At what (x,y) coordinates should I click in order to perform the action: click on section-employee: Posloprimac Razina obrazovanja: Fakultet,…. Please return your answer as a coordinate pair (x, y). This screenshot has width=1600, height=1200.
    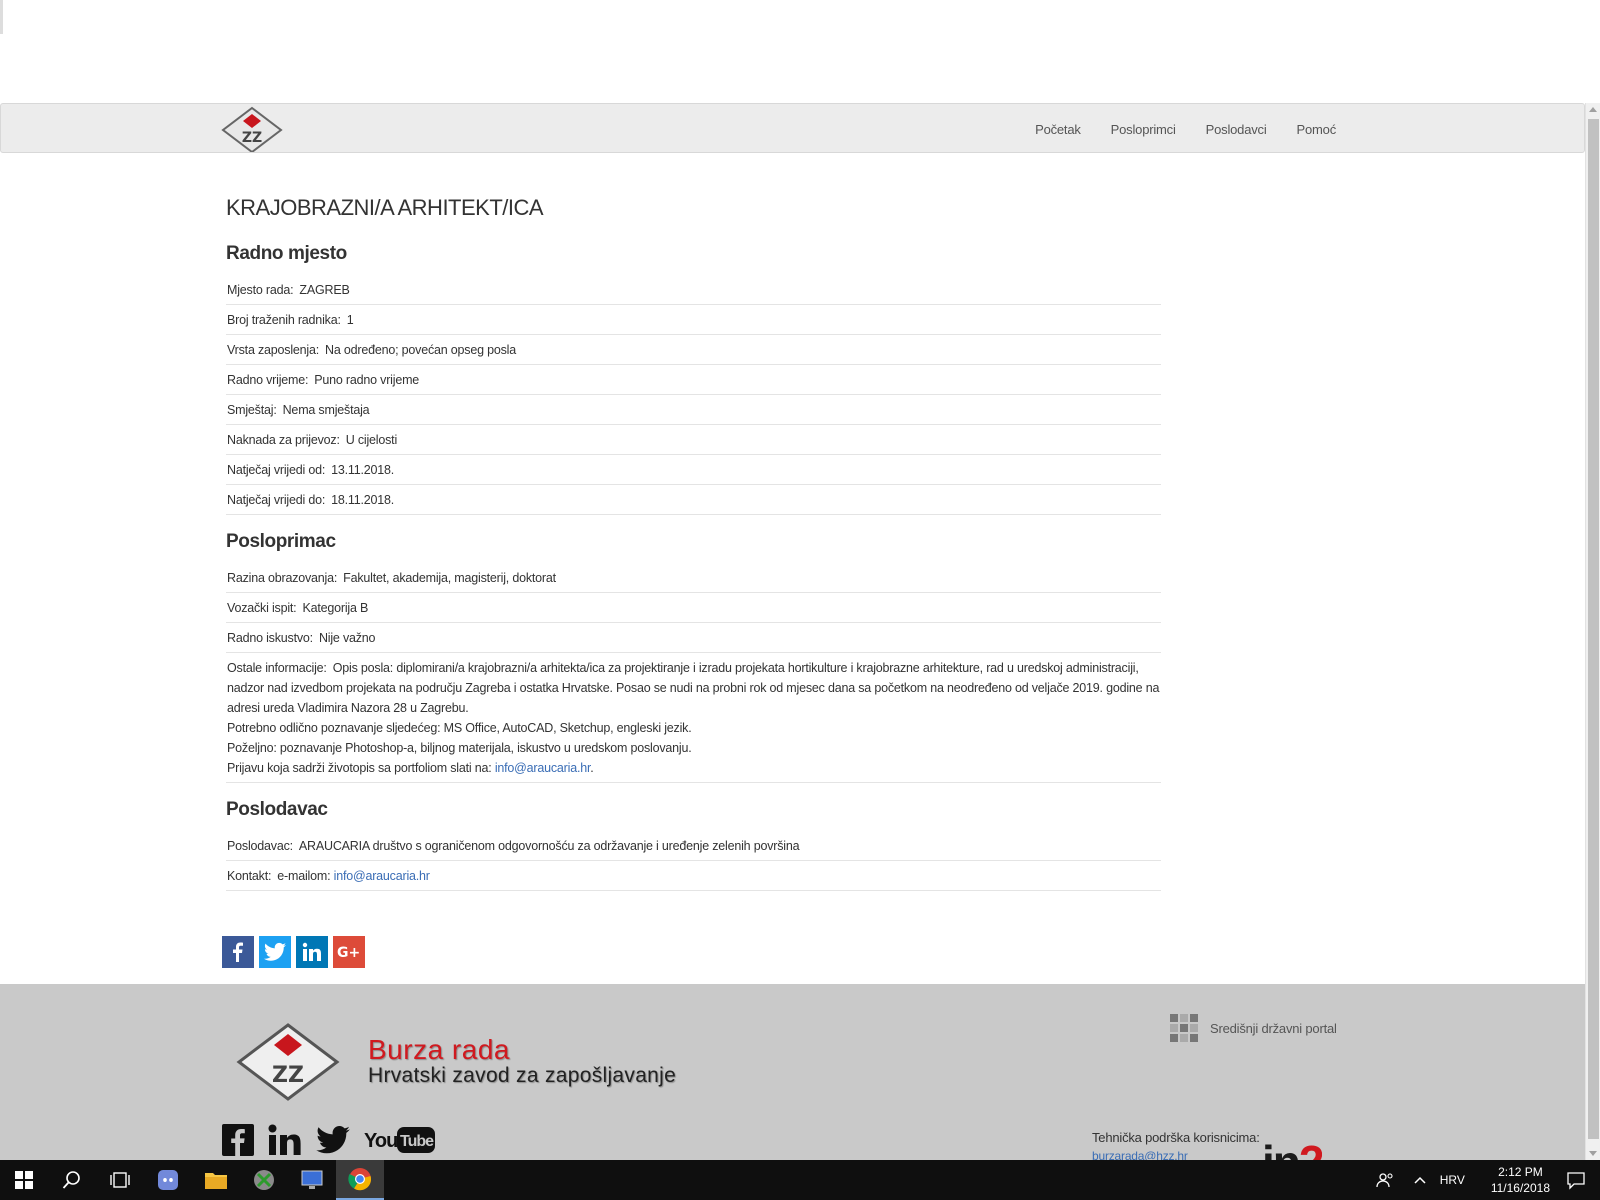
    Looking at the image, I should click on (693, 657).